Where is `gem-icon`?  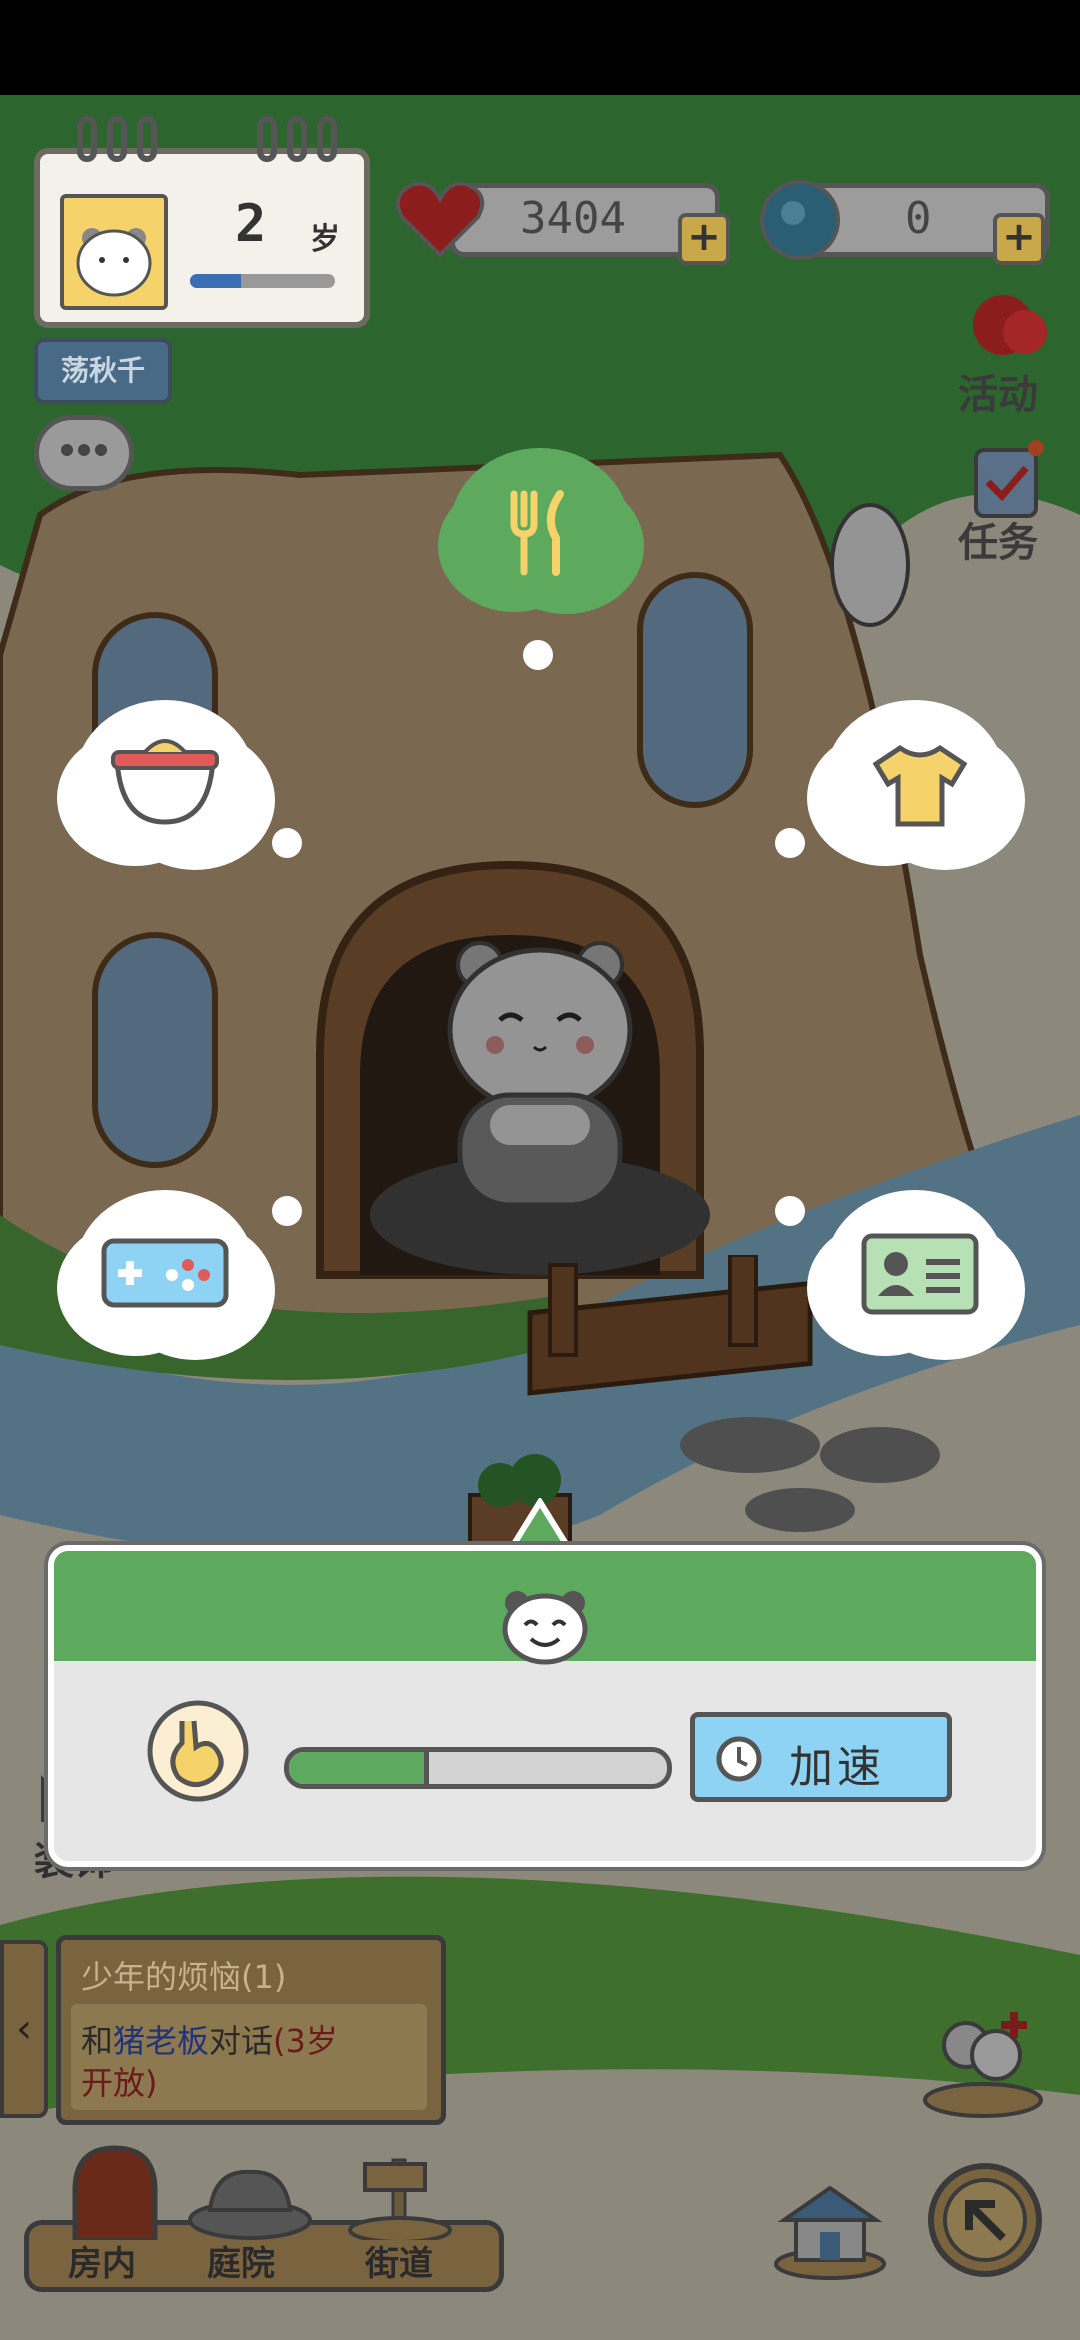
gem-icon is located at coordinates (800, 220).